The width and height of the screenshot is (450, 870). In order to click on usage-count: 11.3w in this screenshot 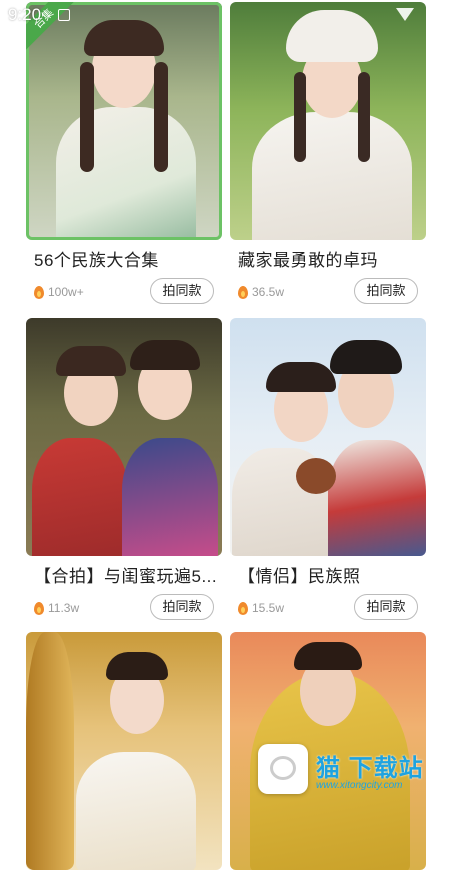, I will do `click(64, 608)`.